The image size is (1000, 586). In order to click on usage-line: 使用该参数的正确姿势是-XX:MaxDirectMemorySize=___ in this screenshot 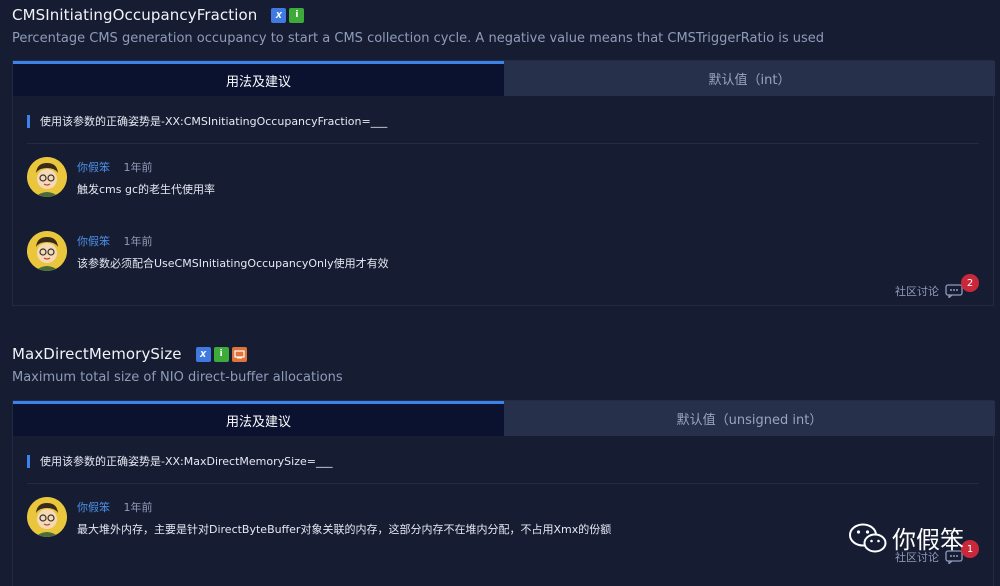, I will do `click(179, 461)`.